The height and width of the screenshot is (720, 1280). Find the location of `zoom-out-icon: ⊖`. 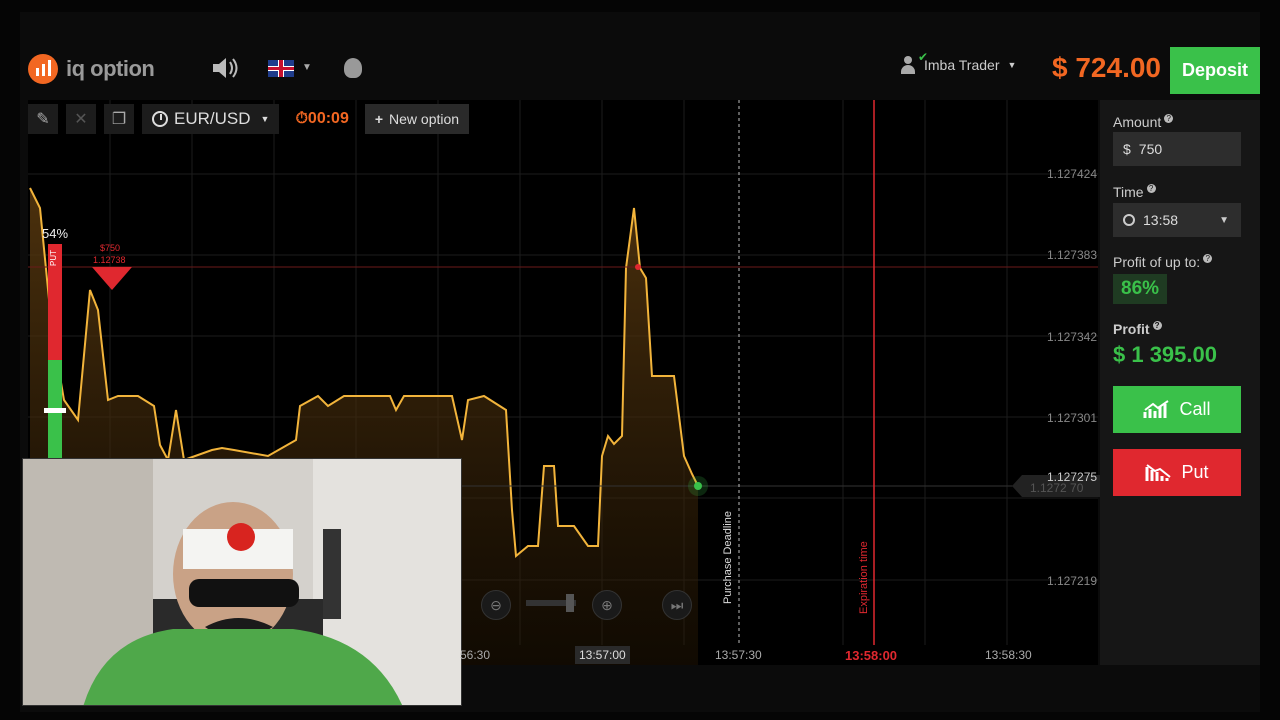

zoom-out-icon: ⊖ is located at coordinates (496, 605).